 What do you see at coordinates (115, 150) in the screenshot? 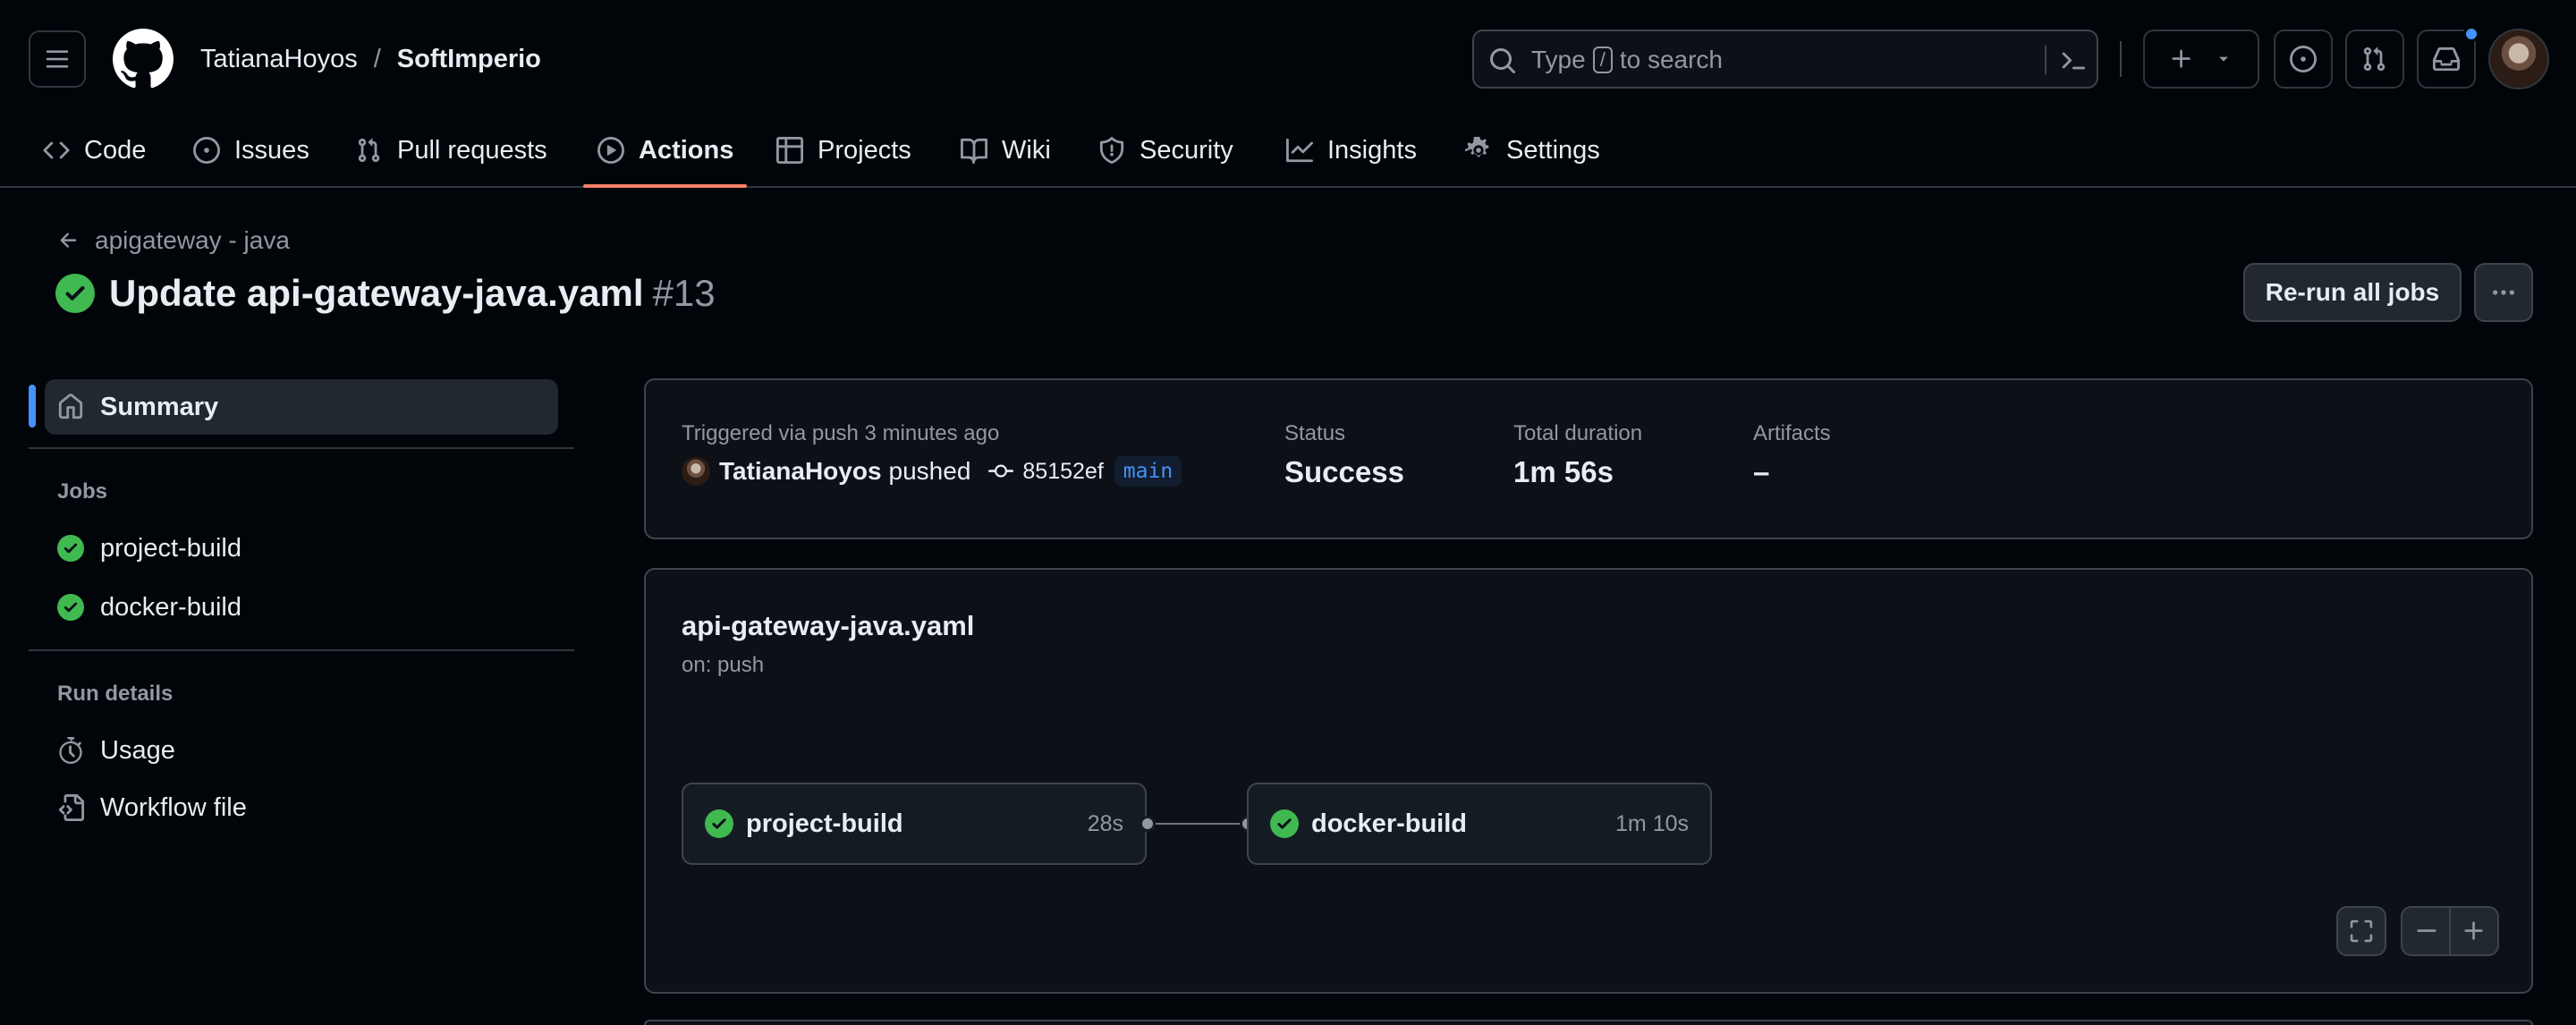
I see `tab-label: Code` at bounding box center [115, 150].